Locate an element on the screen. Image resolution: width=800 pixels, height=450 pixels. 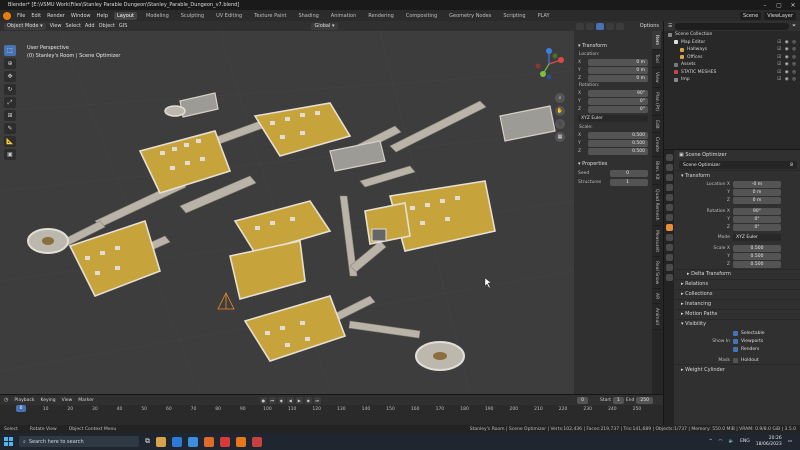
grid-view-icon: ▦ is located at coordinates (560, 137).